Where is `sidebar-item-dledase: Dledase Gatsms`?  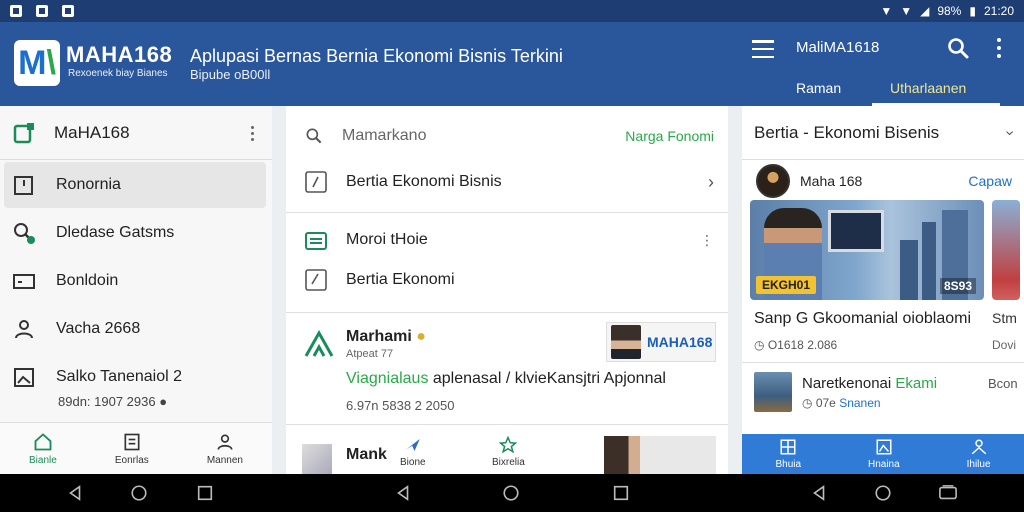
sidebar-item-dledase: Dledase Gatsms is located at coordinates (135, 233).